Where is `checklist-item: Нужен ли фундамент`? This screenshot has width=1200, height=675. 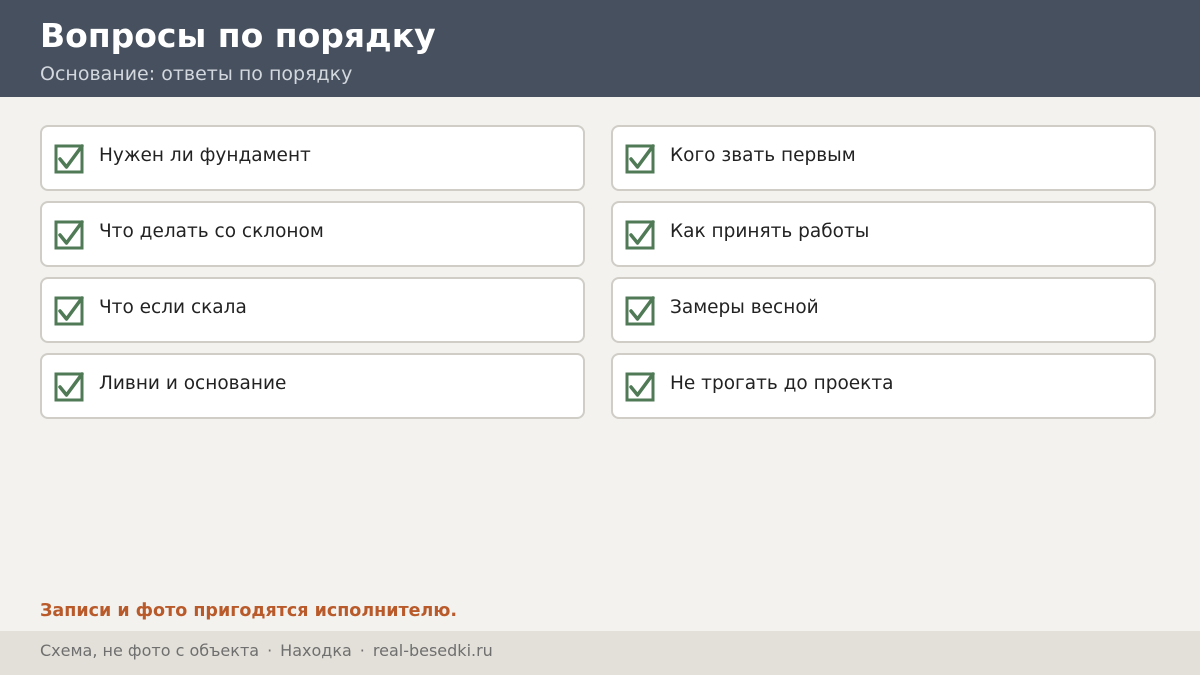
checklist-item: Нужен ли фундамент is located at coordinates (312, 158).